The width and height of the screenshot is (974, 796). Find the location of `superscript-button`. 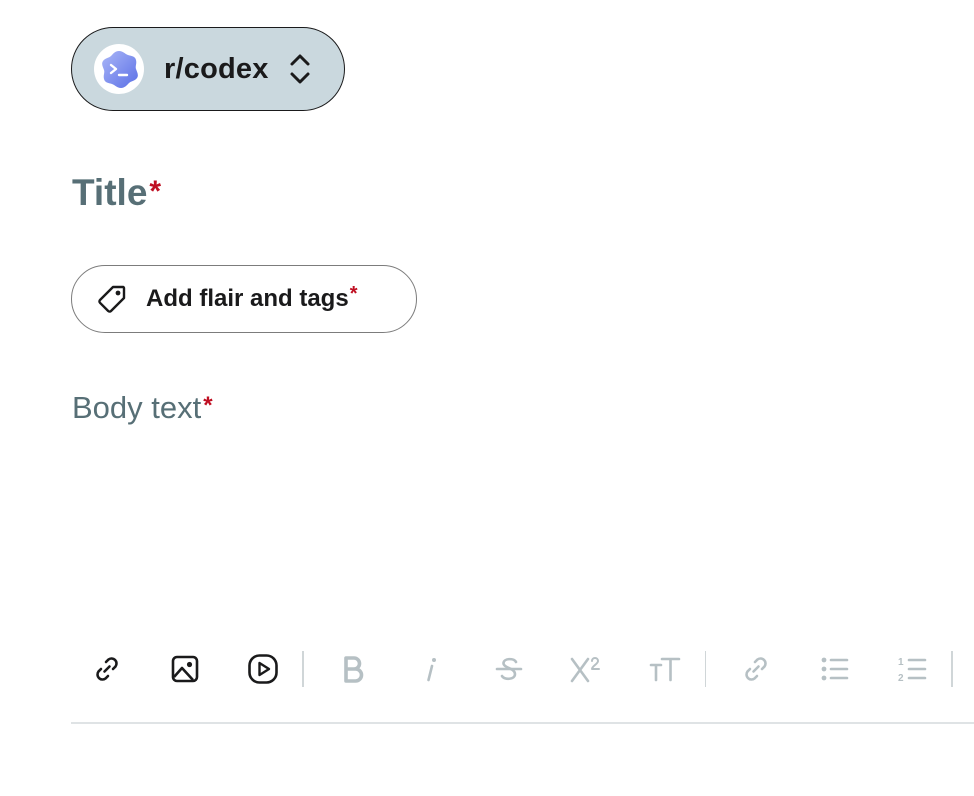

superscript-button is located at coordinates (587, 669).